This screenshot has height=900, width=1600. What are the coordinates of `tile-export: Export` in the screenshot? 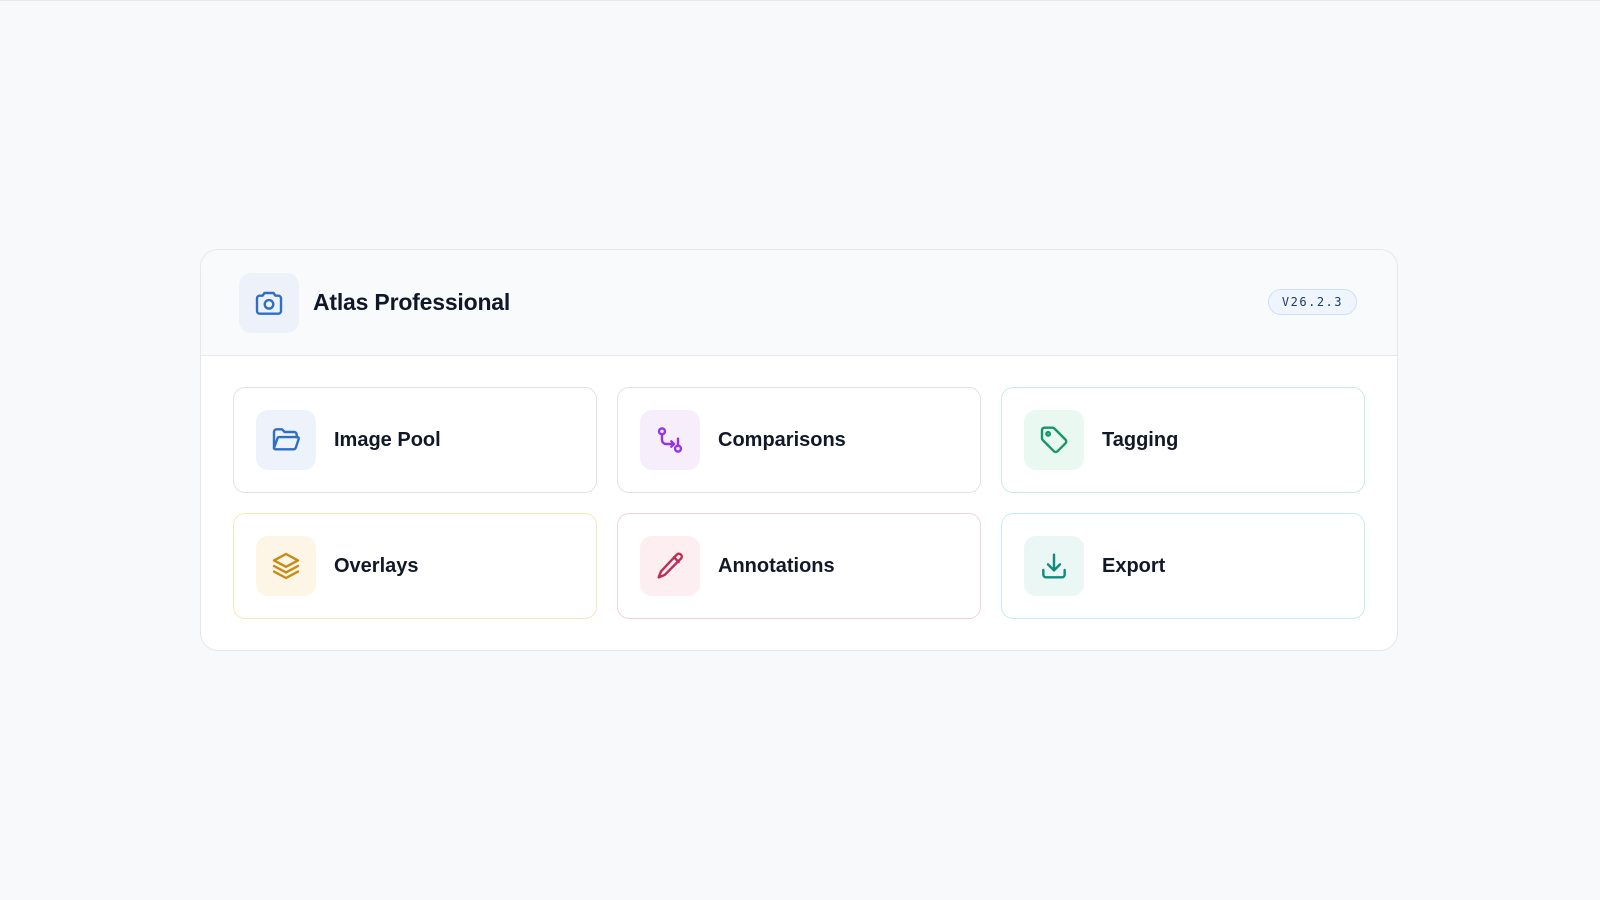 It's located at (1183, 566).